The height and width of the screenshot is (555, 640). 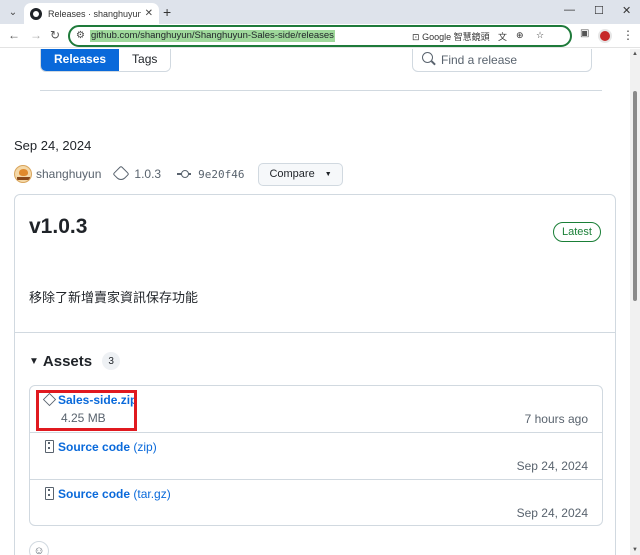 What do you see at coordinates (584, 33) in the screenshot?
I see `extensions-icon: ▣` at bounding box center [584, 33].